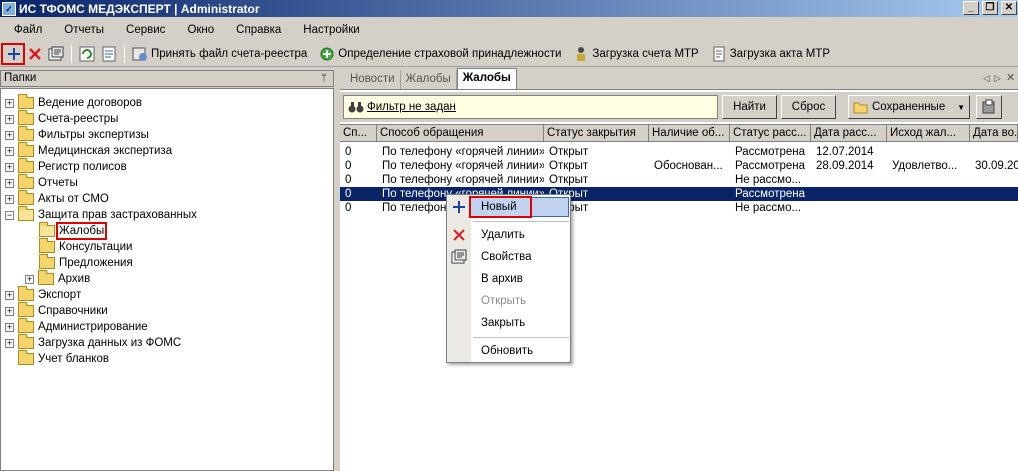 The image size is (1018, 471). What do you see at coordinates (961, 107) in the screenshot?
I see `chevron-down-icon: ▼` at bounding box center [961, 107].